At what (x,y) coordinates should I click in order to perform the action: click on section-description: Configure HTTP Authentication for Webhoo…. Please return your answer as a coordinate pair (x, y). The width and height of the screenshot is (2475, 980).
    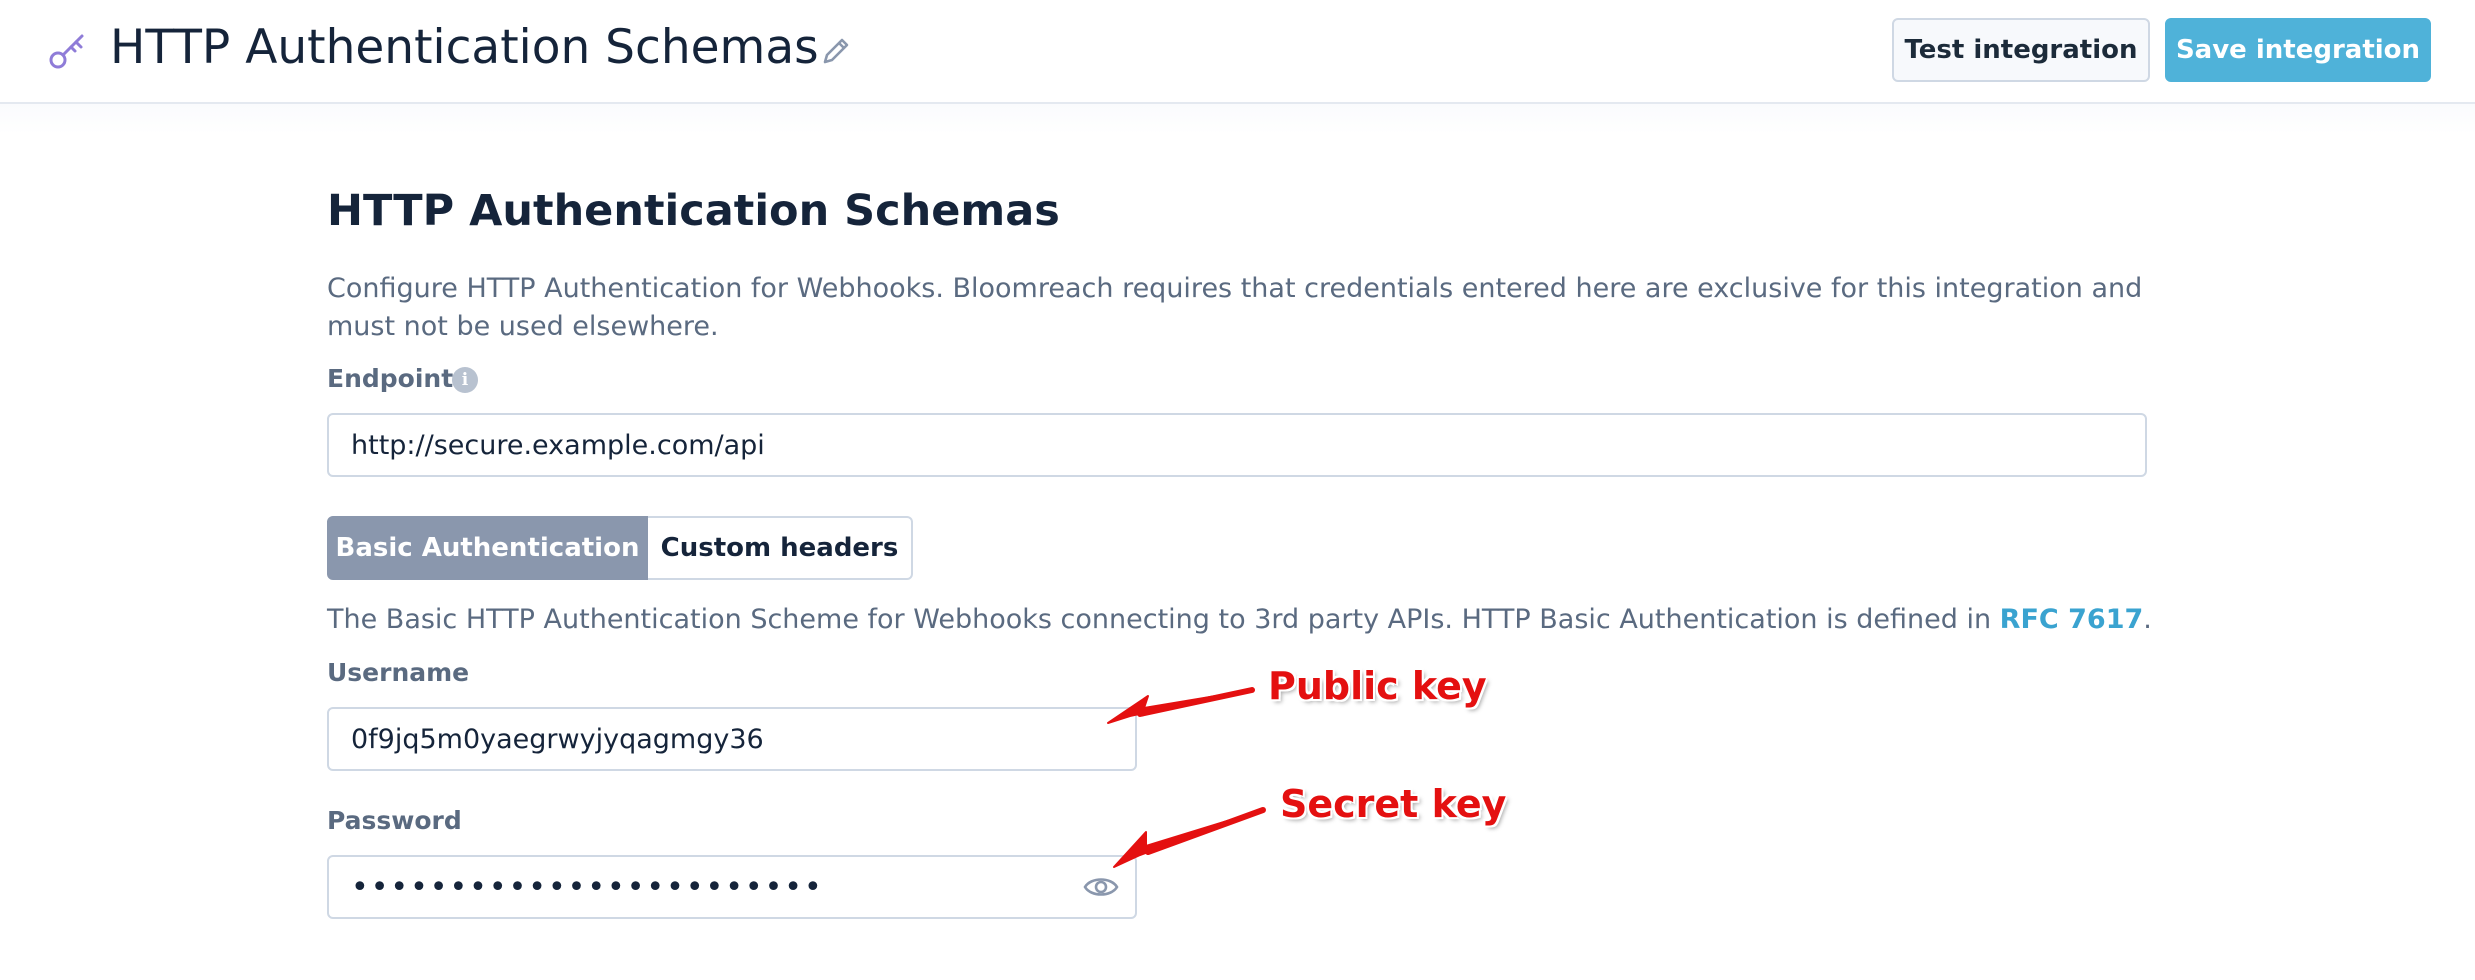
    Looking at the image, I should click on (1235, 307).